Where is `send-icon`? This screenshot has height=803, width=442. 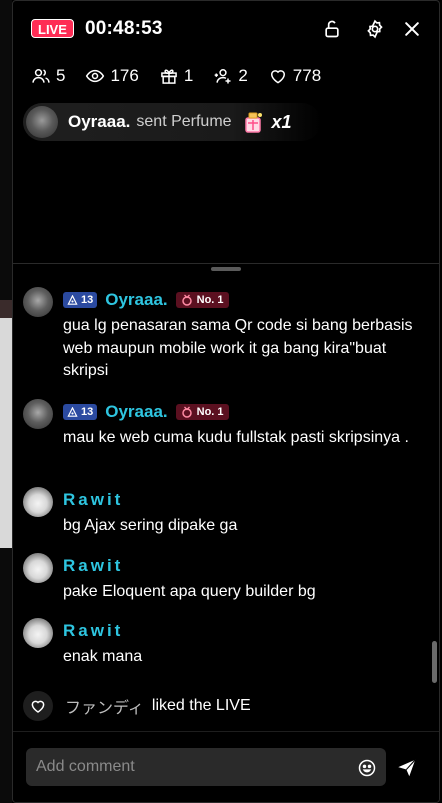
send-icon is located at coordinates (407, 768).